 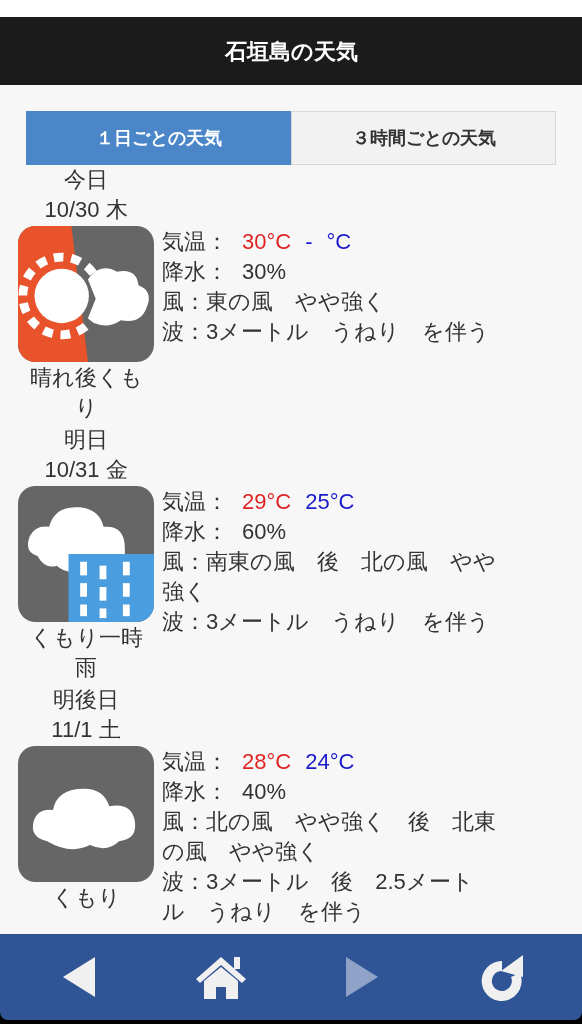 What do you see at coordinates (86, 393) in the screenshot?
I see `weather-text: 晴れ後くもり` at bounding box center [86, 393].